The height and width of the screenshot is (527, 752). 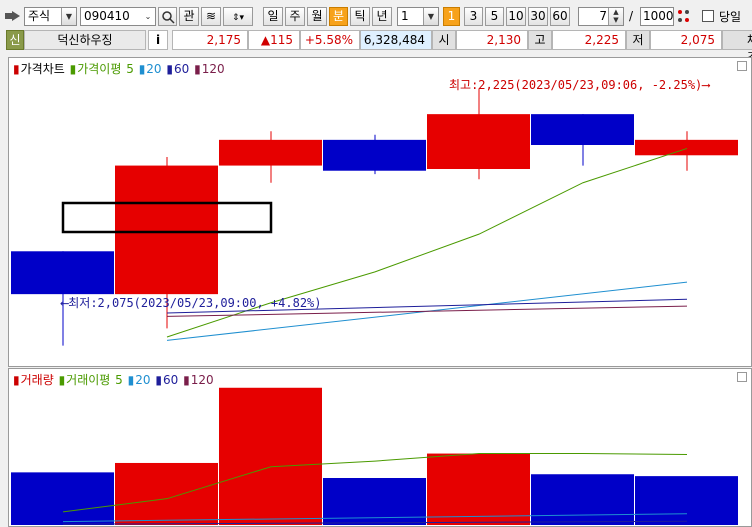 I want to click on period-month: 월, so click(x=317, y=16).